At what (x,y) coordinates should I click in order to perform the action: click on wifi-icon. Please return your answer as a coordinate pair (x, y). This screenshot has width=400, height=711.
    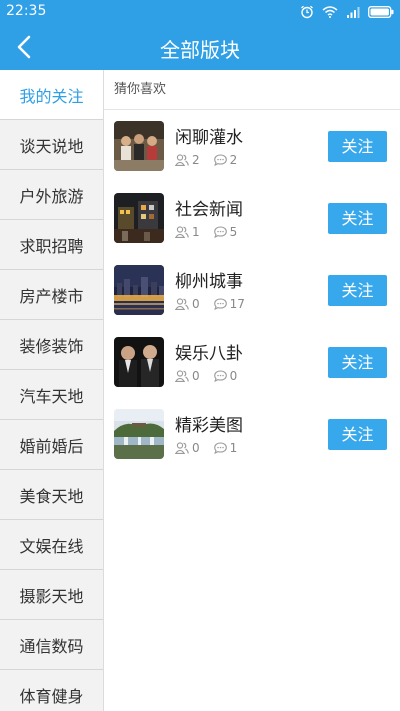
    Looking at the image, I should click on (330, 12).